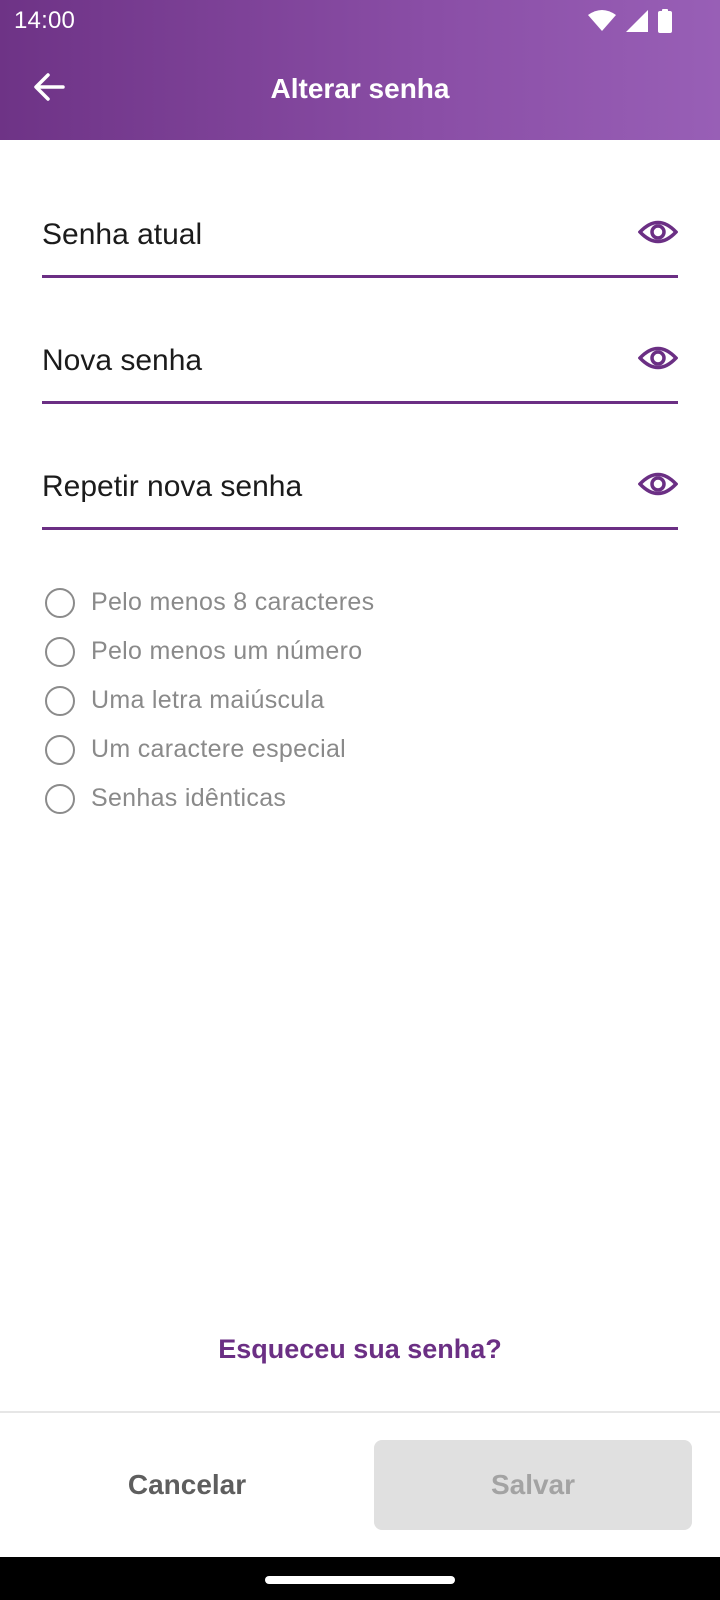 This screenshot has width=720, height=1600. What do you see at coordinates (233, 602) in the screenshot?
I see `requirement-text: Pelo menos 8 caracteres` at bounding box center [233, 602].